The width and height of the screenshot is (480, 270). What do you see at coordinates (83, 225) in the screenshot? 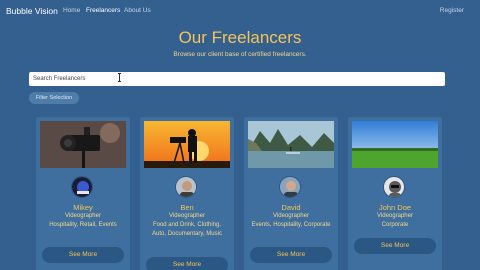
I see `freelancer-details: Hospitality, Retail, Events` at bounding box center [83, 225].